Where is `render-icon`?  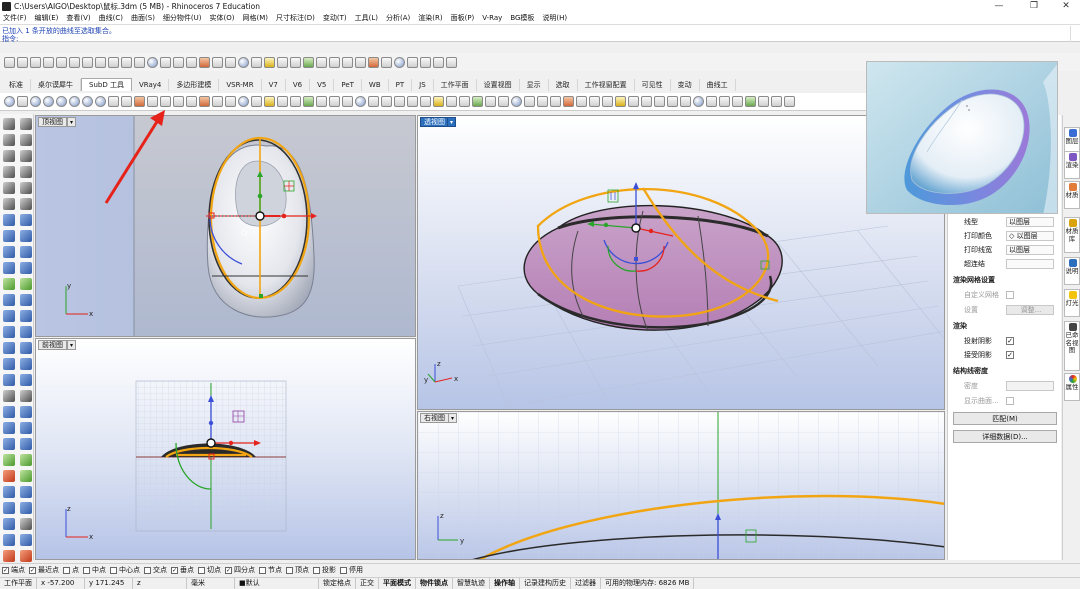 render-icon is located at coordinates (308, 62).